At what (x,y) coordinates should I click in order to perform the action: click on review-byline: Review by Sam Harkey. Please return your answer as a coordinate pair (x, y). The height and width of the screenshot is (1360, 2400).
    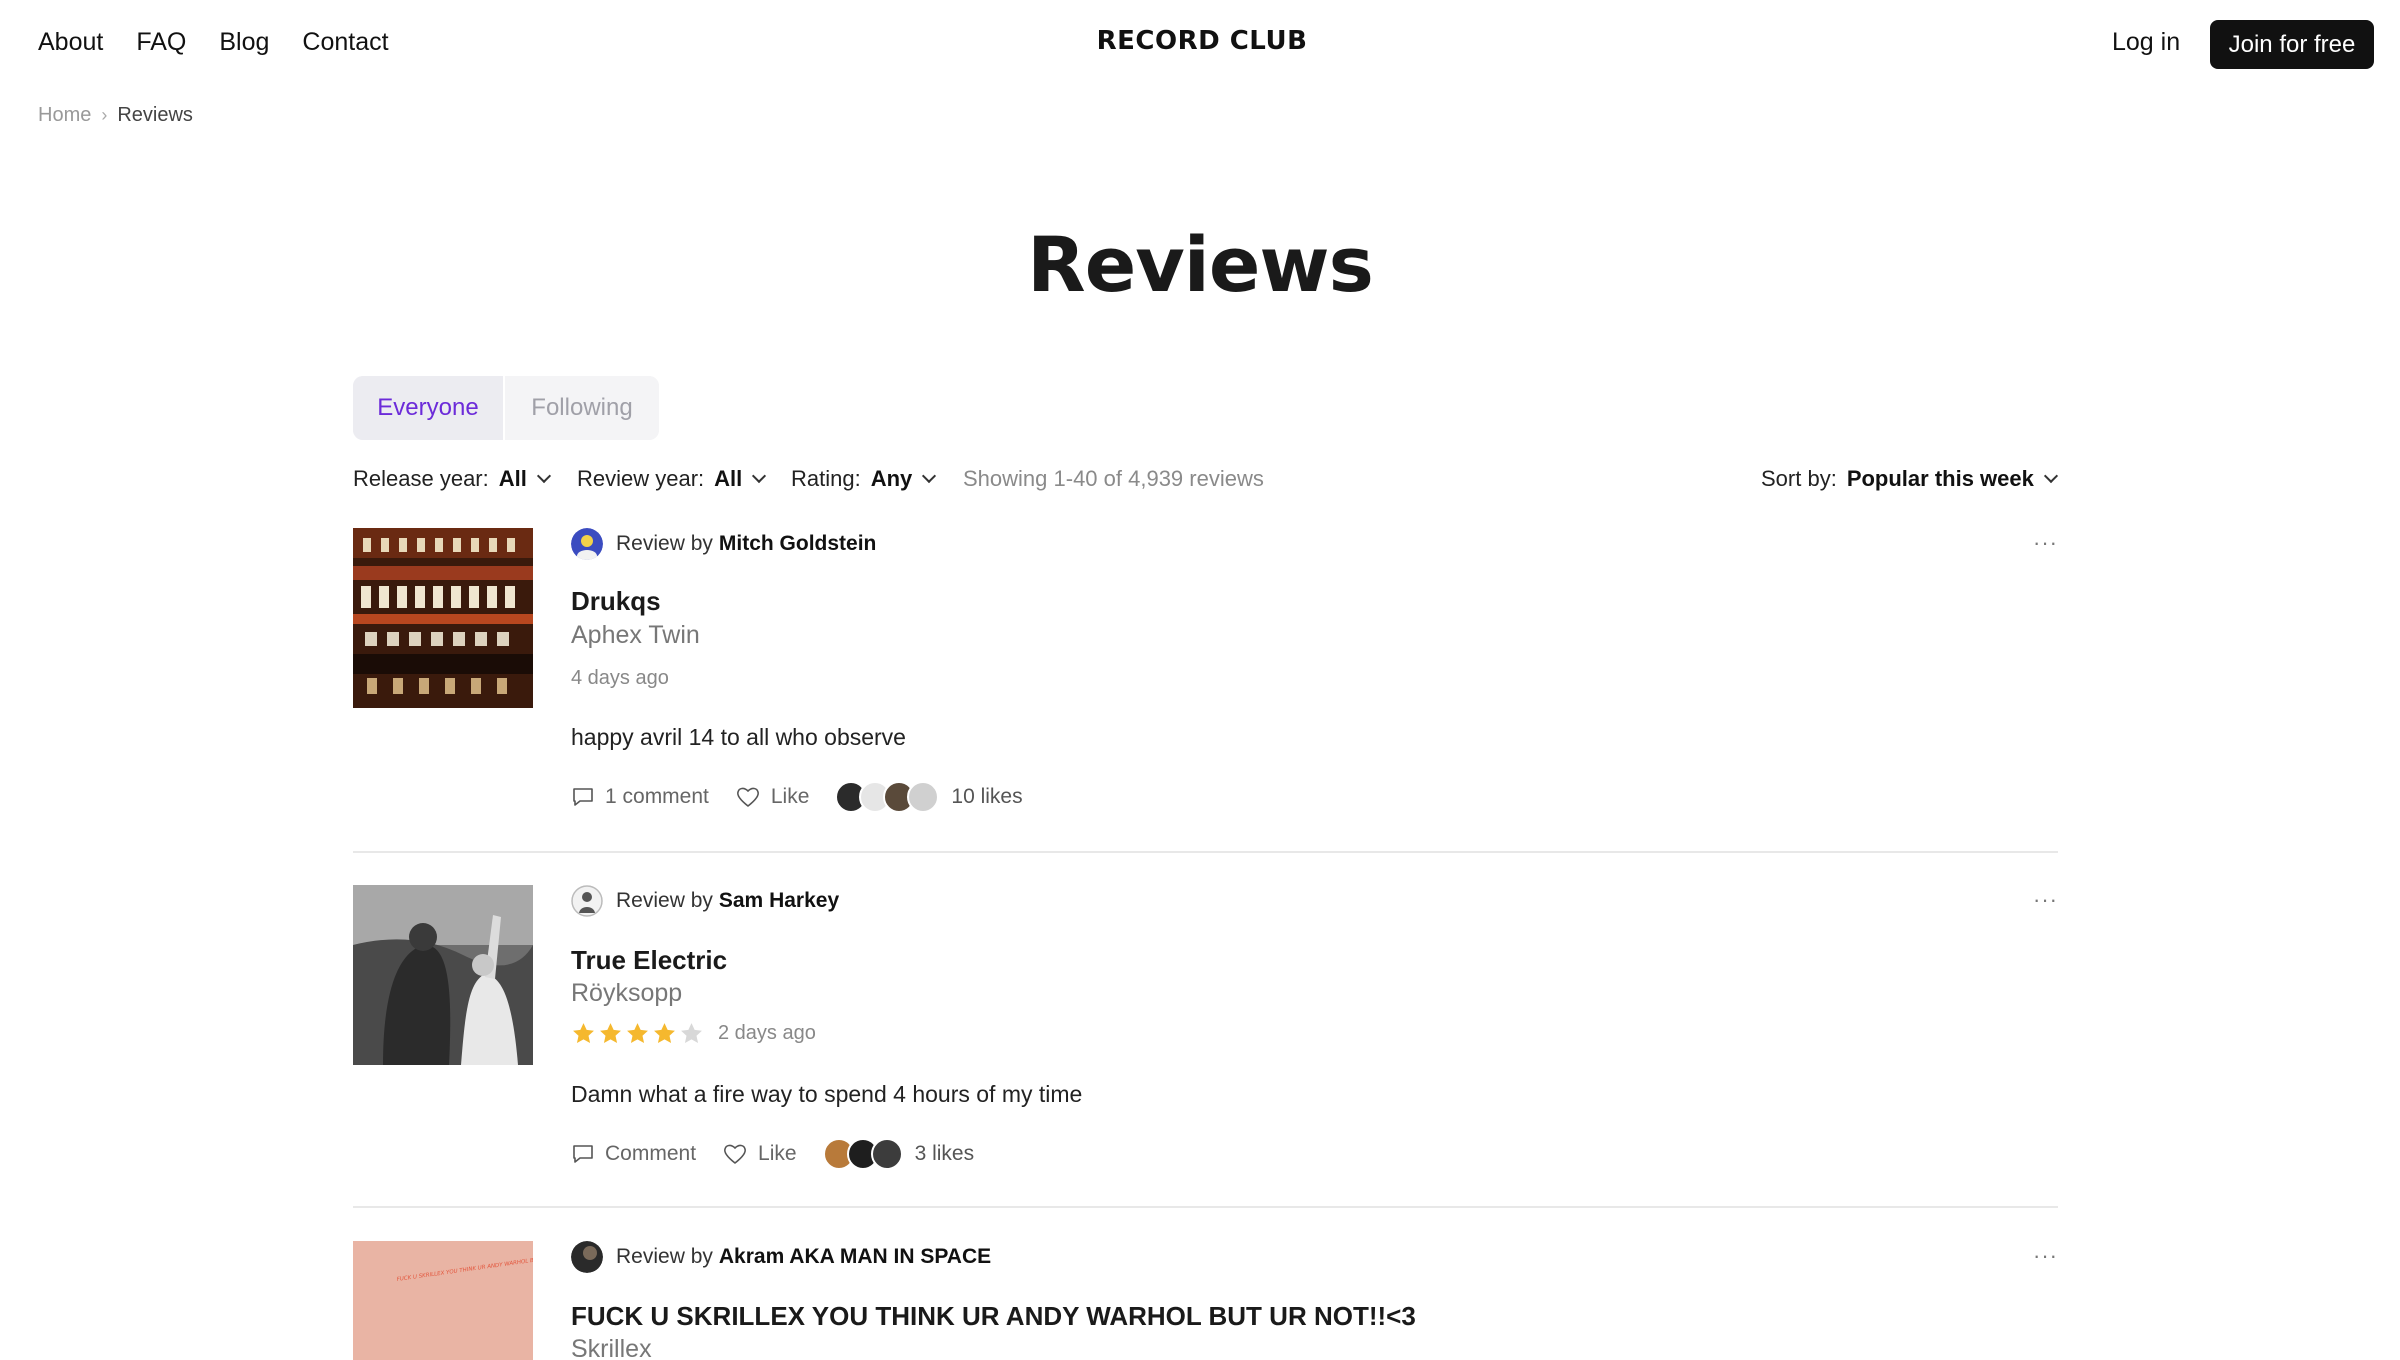
    Looking at the image, I should click on (705, 901).